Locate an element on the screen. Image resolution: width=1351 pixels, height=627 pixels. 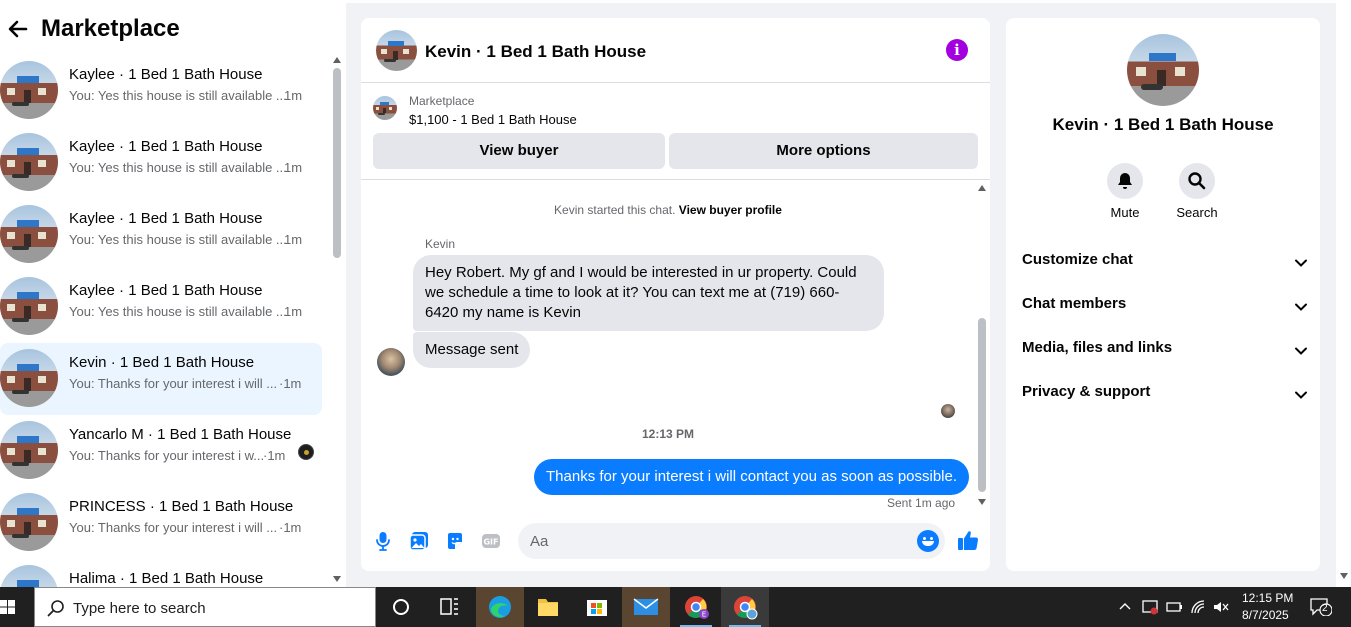
system-clock: 12:15 PM 8/7/2025 is located at coordinates (1267, 607).